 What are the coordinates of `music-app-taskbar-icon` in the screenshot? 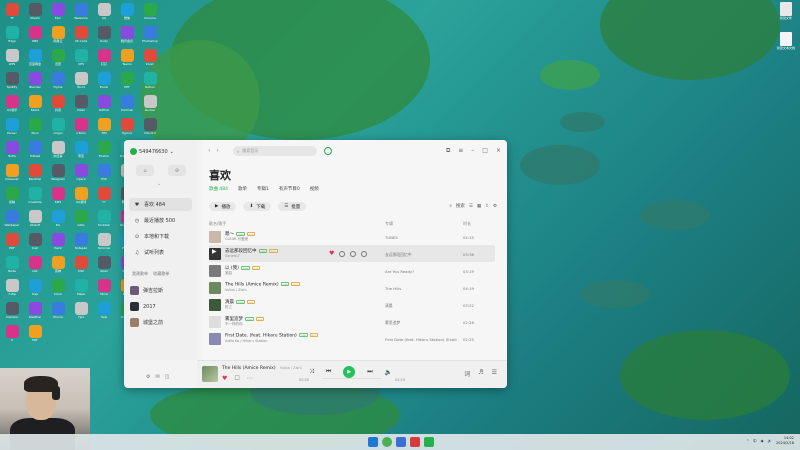 It's located at (429, 442).